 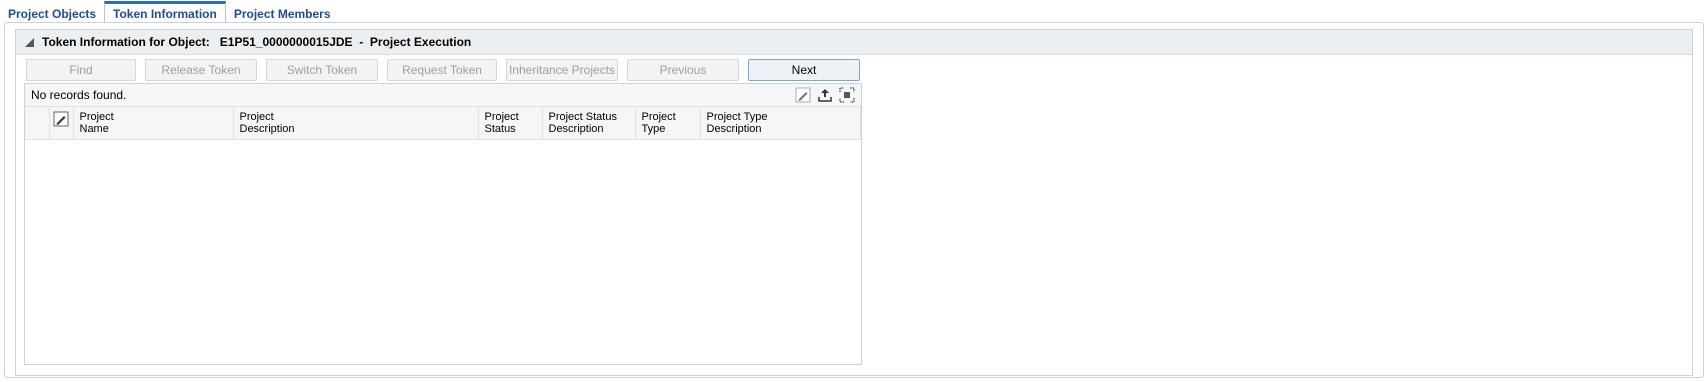 What do you see at coordinates (153, 123) in the screenshot?
I see `column-header-project-name: Project Name` at bounding box center [153, 123].